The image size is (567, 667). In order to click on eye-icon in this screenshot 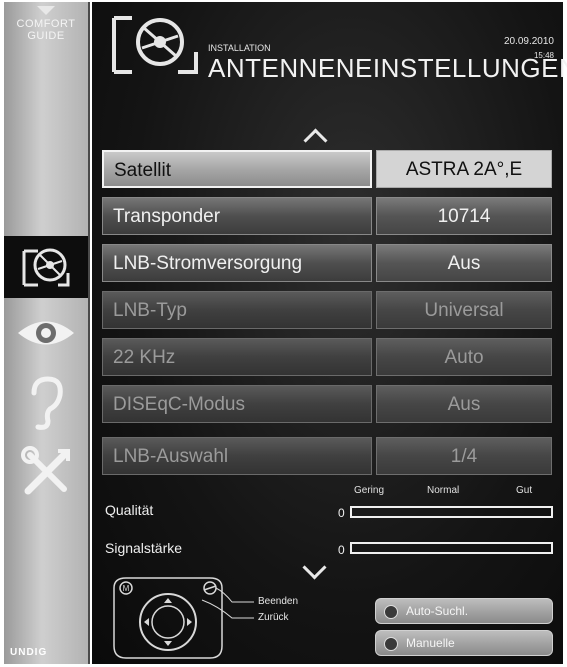, I will do `click(46, 333)`.